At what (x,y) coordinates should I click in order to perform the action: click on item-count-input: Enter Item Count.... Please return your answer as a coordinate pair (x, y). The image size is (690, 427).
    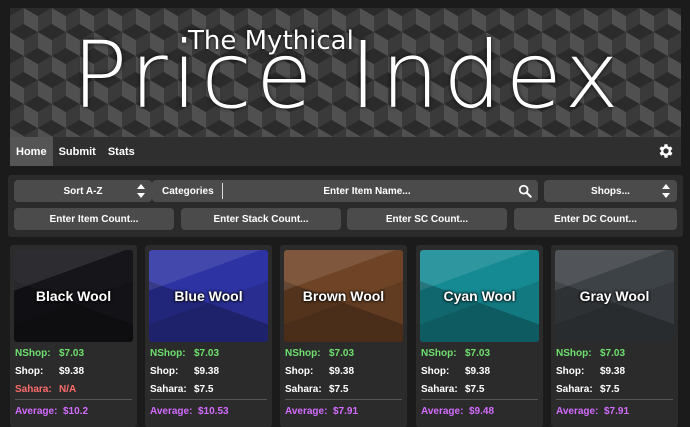
    Looking at the image, I should click on (94, 219).